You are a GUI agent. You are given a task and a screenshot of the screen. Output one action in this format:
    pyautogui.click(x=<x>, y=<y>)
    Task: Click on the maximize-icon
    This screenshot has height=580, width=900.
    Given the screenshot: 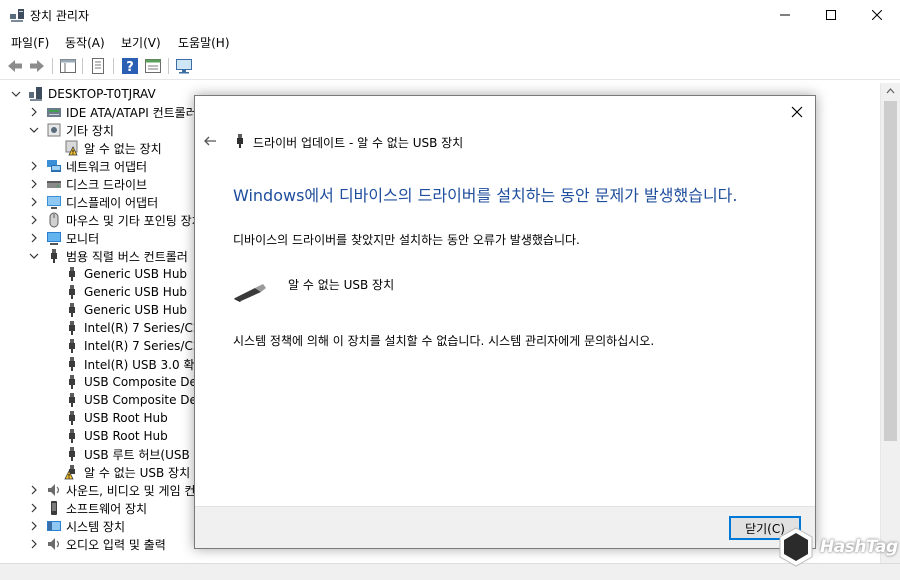 What is the action you would take?
    pyautogui.click(x=831, y=15)
    